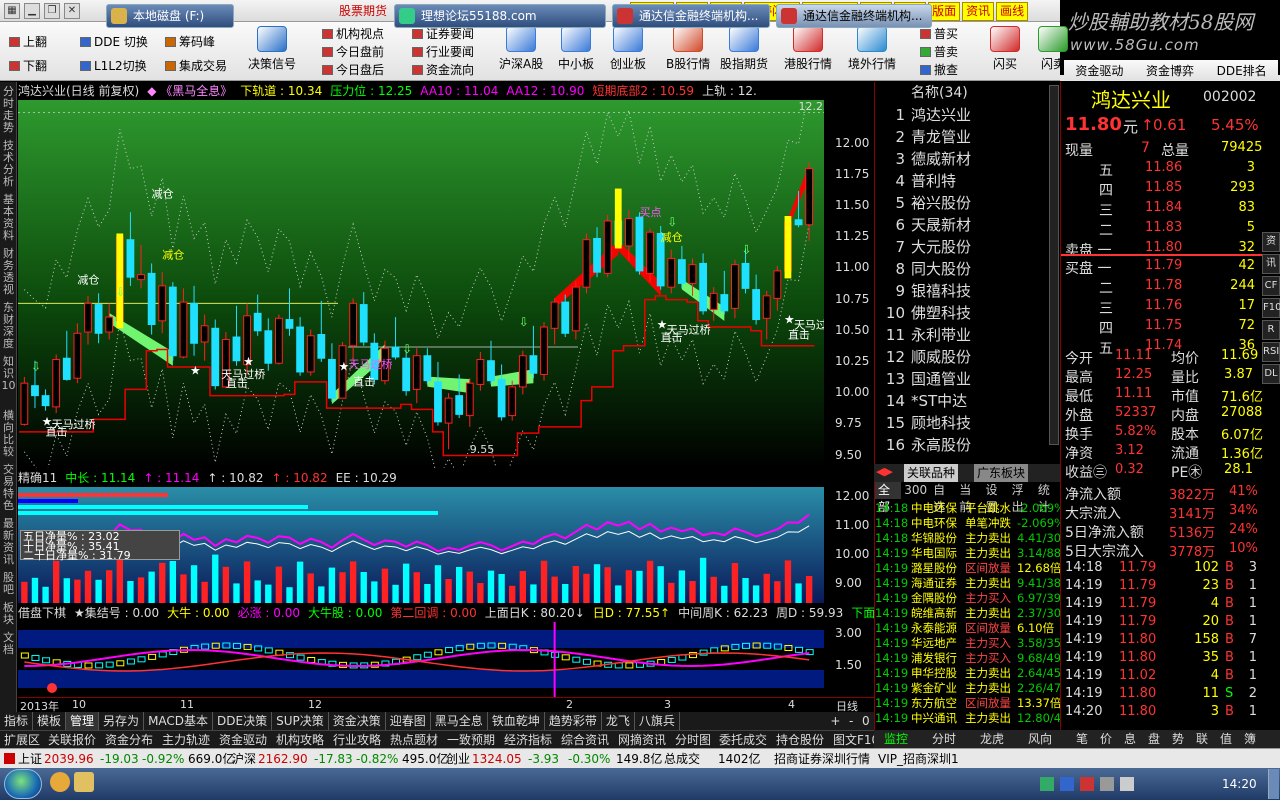 The image size is (1280, 800). Describe the element at coordinates (943, 498) in the screenshot. I see `alert-tab-2: 自选` at that location.